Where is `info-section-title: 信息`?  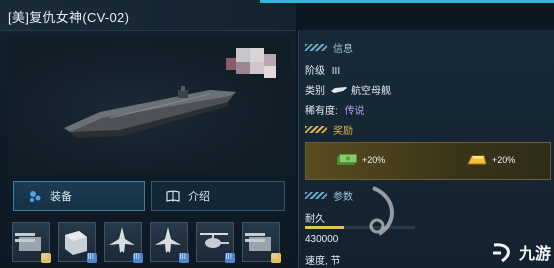
info-section-title: 信息 is located at coordinates (343, 49).